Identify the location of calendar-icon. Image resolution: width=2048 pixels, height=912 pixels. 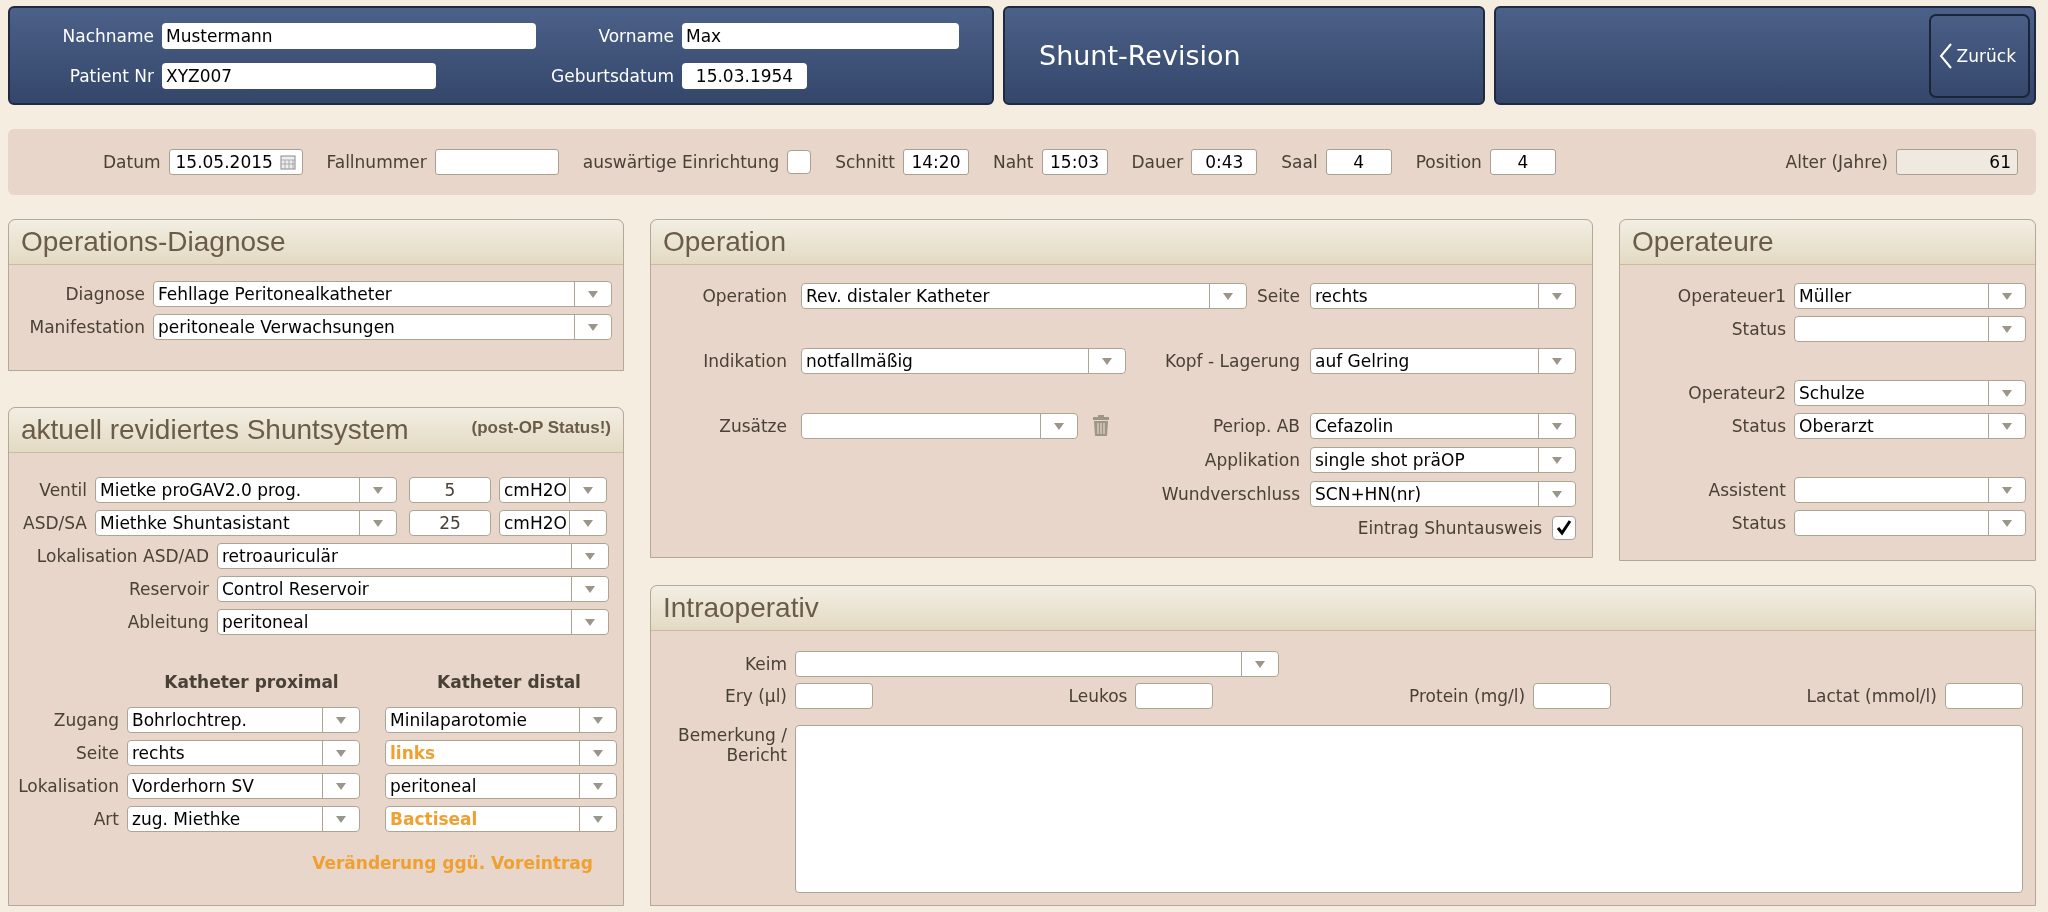
(287, 162).